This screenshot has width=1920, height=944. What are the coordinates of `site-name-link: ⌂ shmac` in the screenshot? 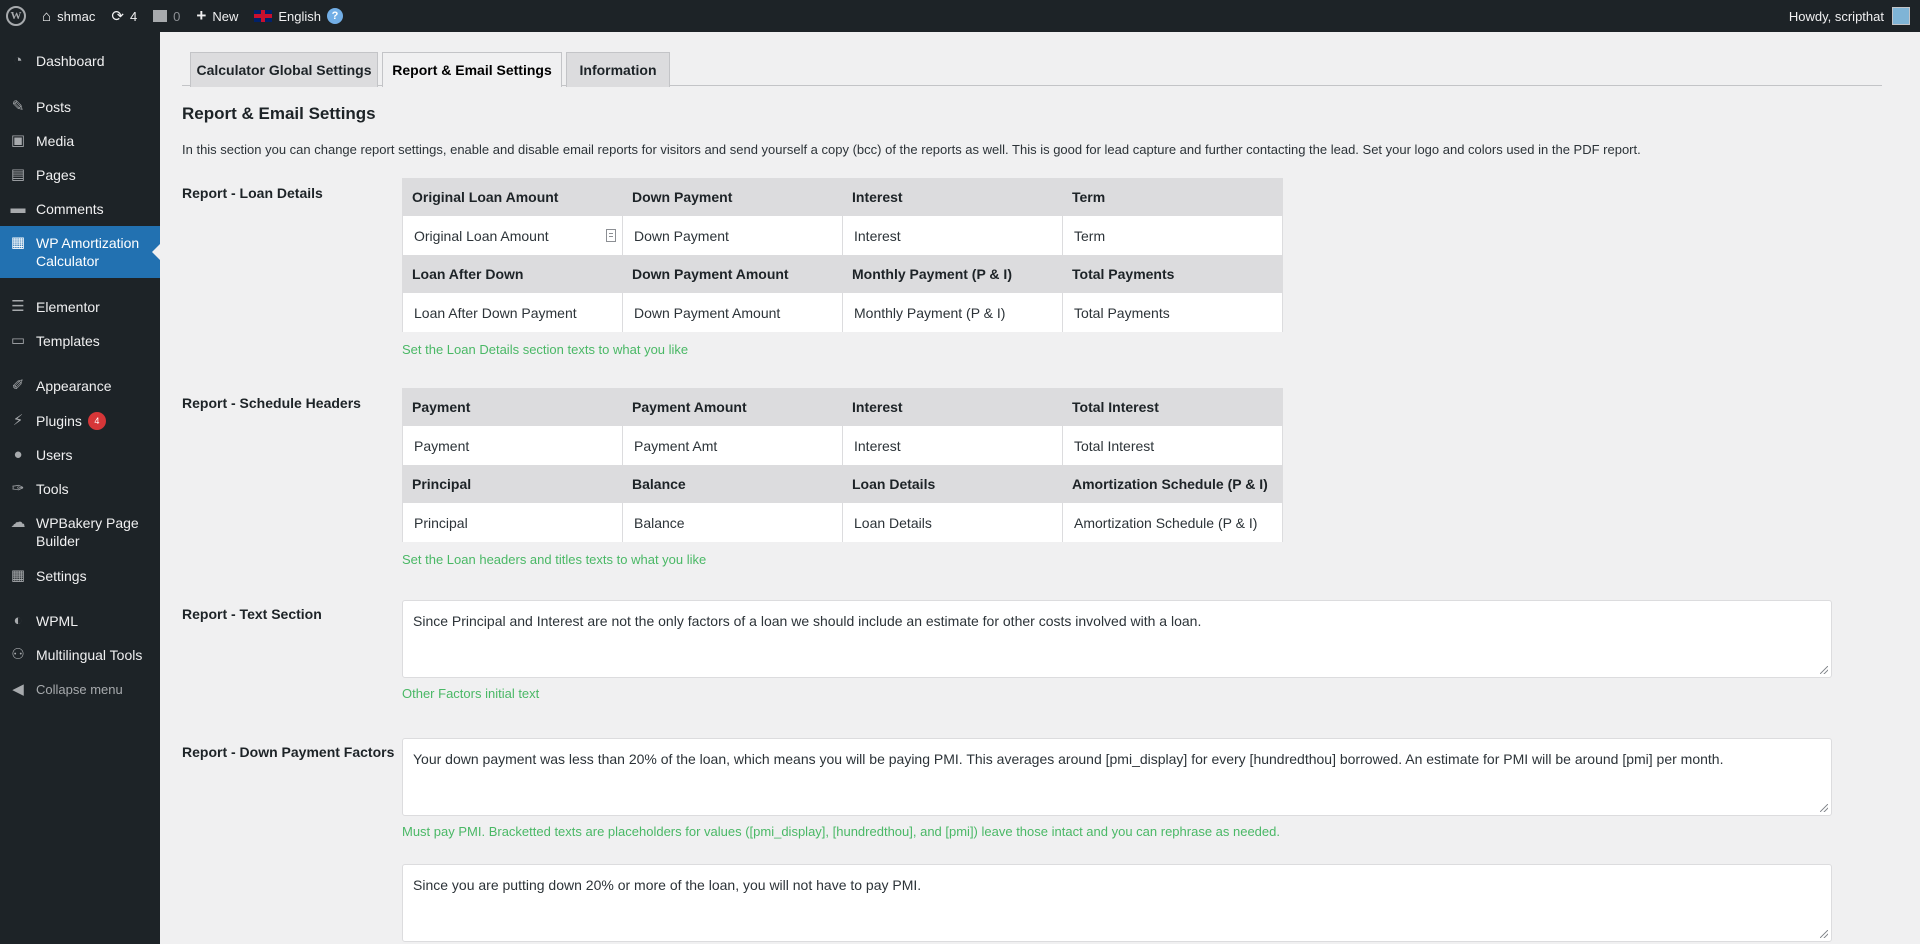 It's located at (68, 16).